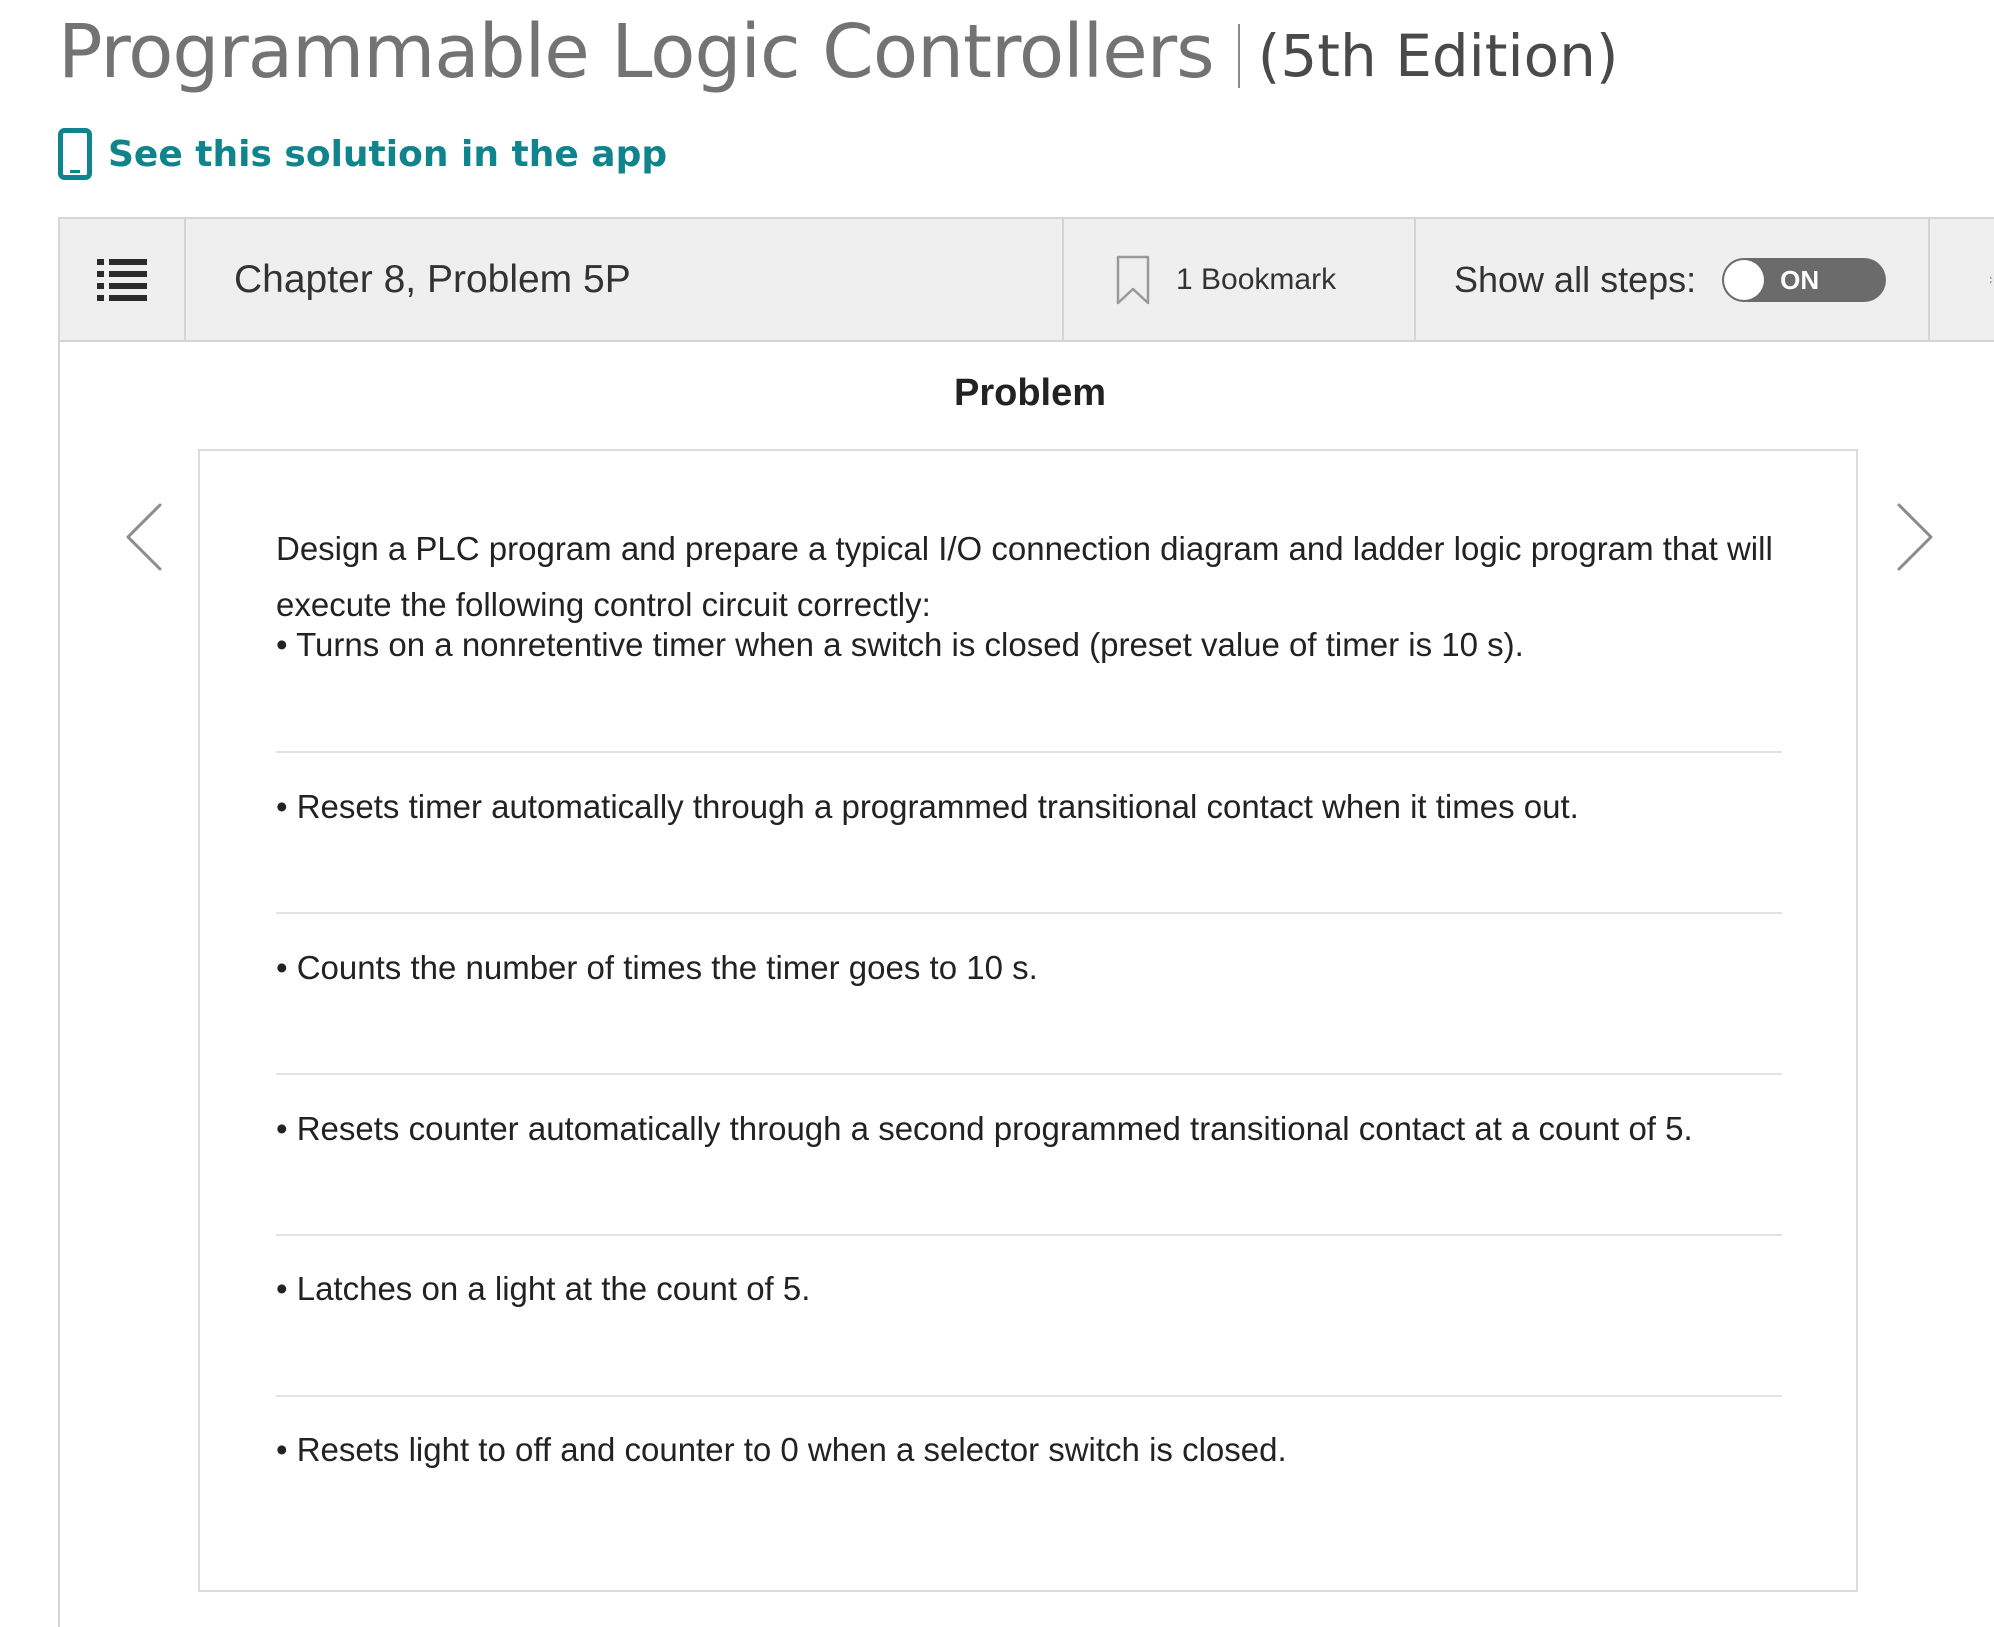  What do you see at coordinates (1915, 537) in the screenshot?
I see `chevron-right-icon` at bounding box center [1915, 537].